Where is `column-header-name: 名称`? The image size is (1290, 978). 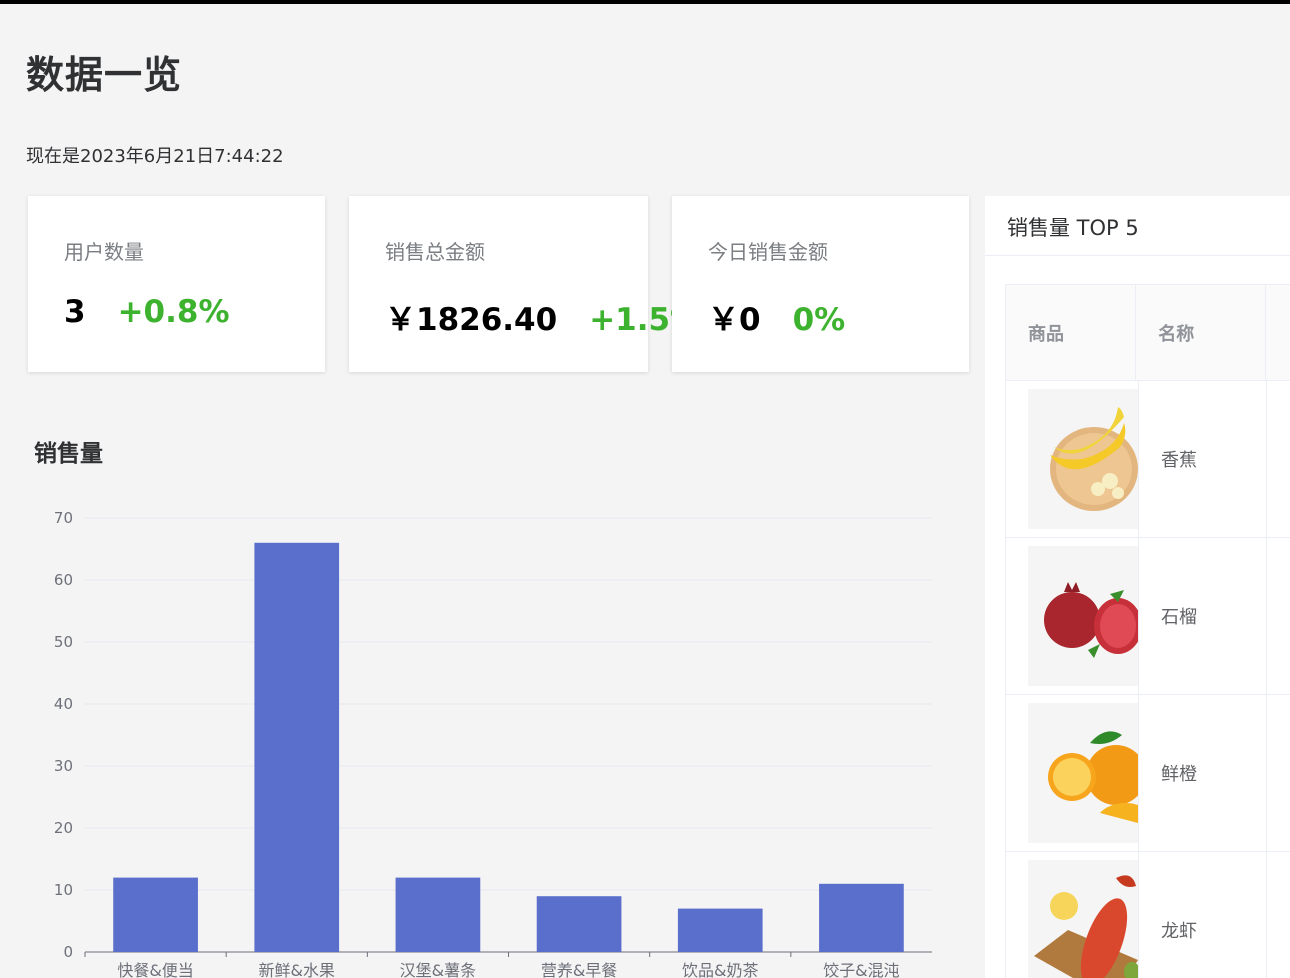 column-header-name: 名称 is located at coordinates (1201, 333).